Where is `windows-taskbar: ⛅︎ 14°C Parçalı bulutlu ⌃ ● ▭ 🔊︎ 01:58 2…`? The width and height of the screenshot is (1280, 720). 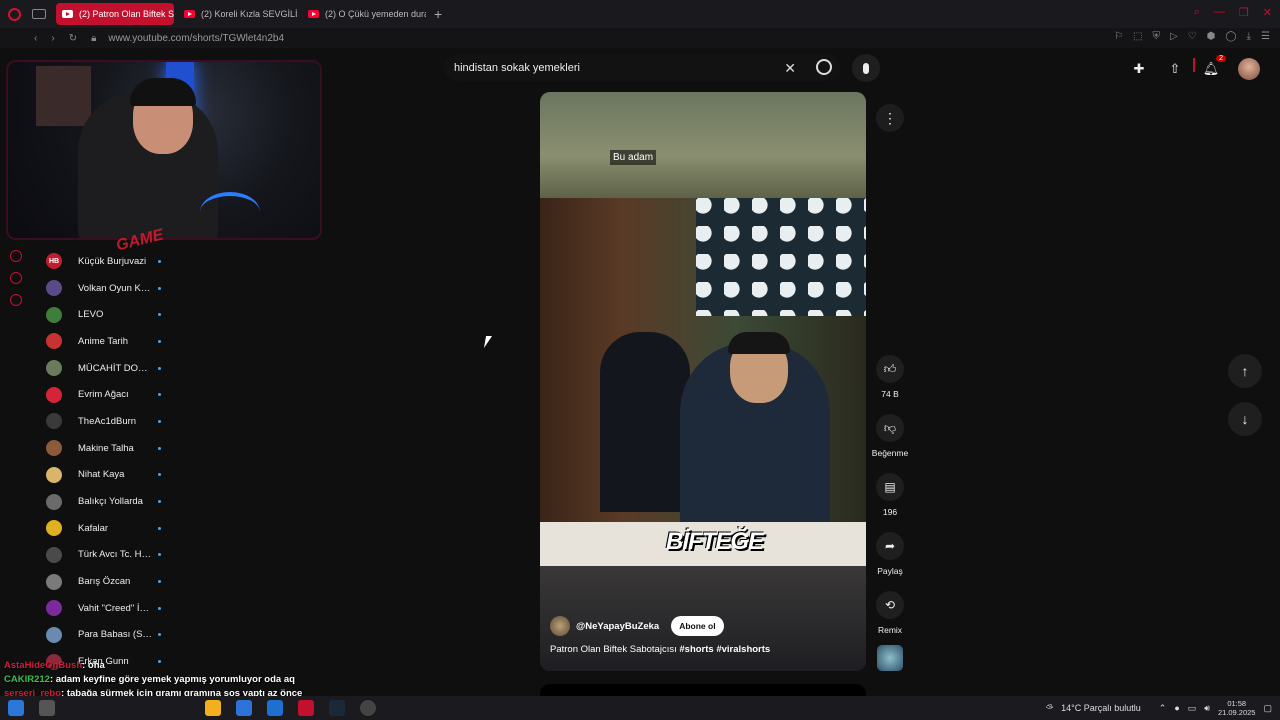
windows-taskbar: ⛅︎ 14°C Parçalı bulutlu ⌃ ● ▭ 🔊︎ 01:58 2… is located at coordinates (640, 708).